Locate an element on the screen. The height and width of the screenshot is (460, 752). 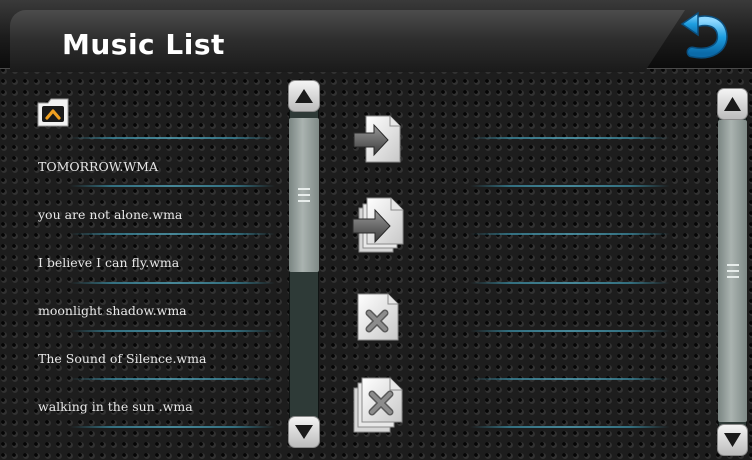
remove-all-files-button is located at coordinates (377, 405).